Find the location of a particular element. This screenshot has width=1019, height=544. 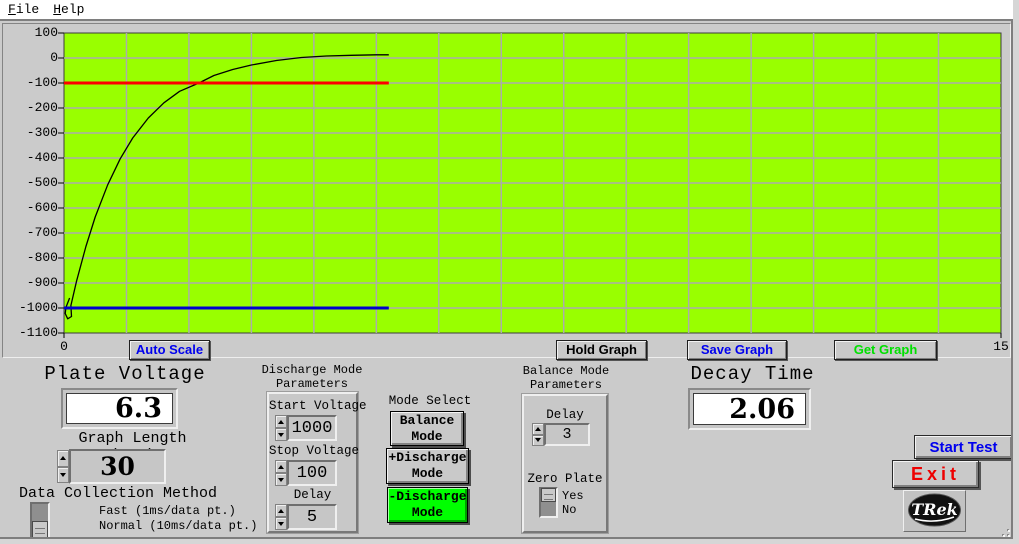

auto-scale-button: Auto Scale is located at coordinates (169, 350).